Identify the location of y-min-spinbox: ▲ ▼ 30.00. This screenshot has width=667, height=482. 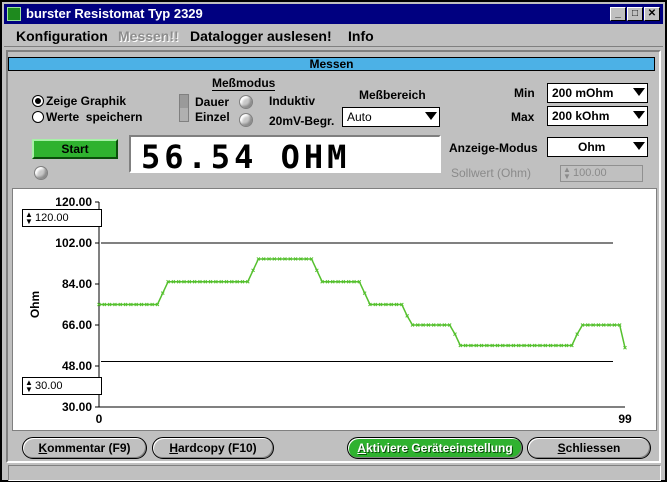
(62, 386).